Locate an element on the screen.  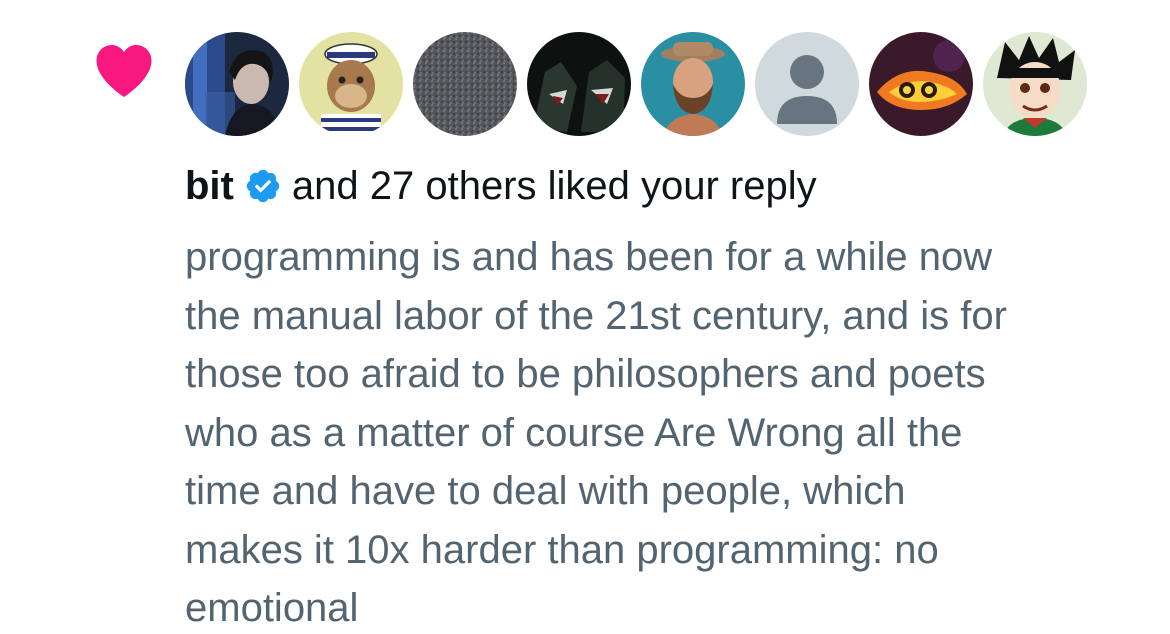
reply-line: makes it 10x harder than programming: no is located at coordinates (562, 549).